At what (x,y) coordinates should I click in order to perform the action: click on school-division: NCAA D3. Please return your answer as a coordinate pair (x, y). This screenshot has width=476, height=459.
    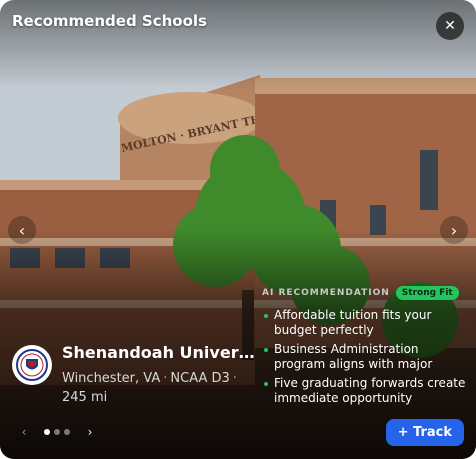
    Looking at the image, I should click on (200, 378).